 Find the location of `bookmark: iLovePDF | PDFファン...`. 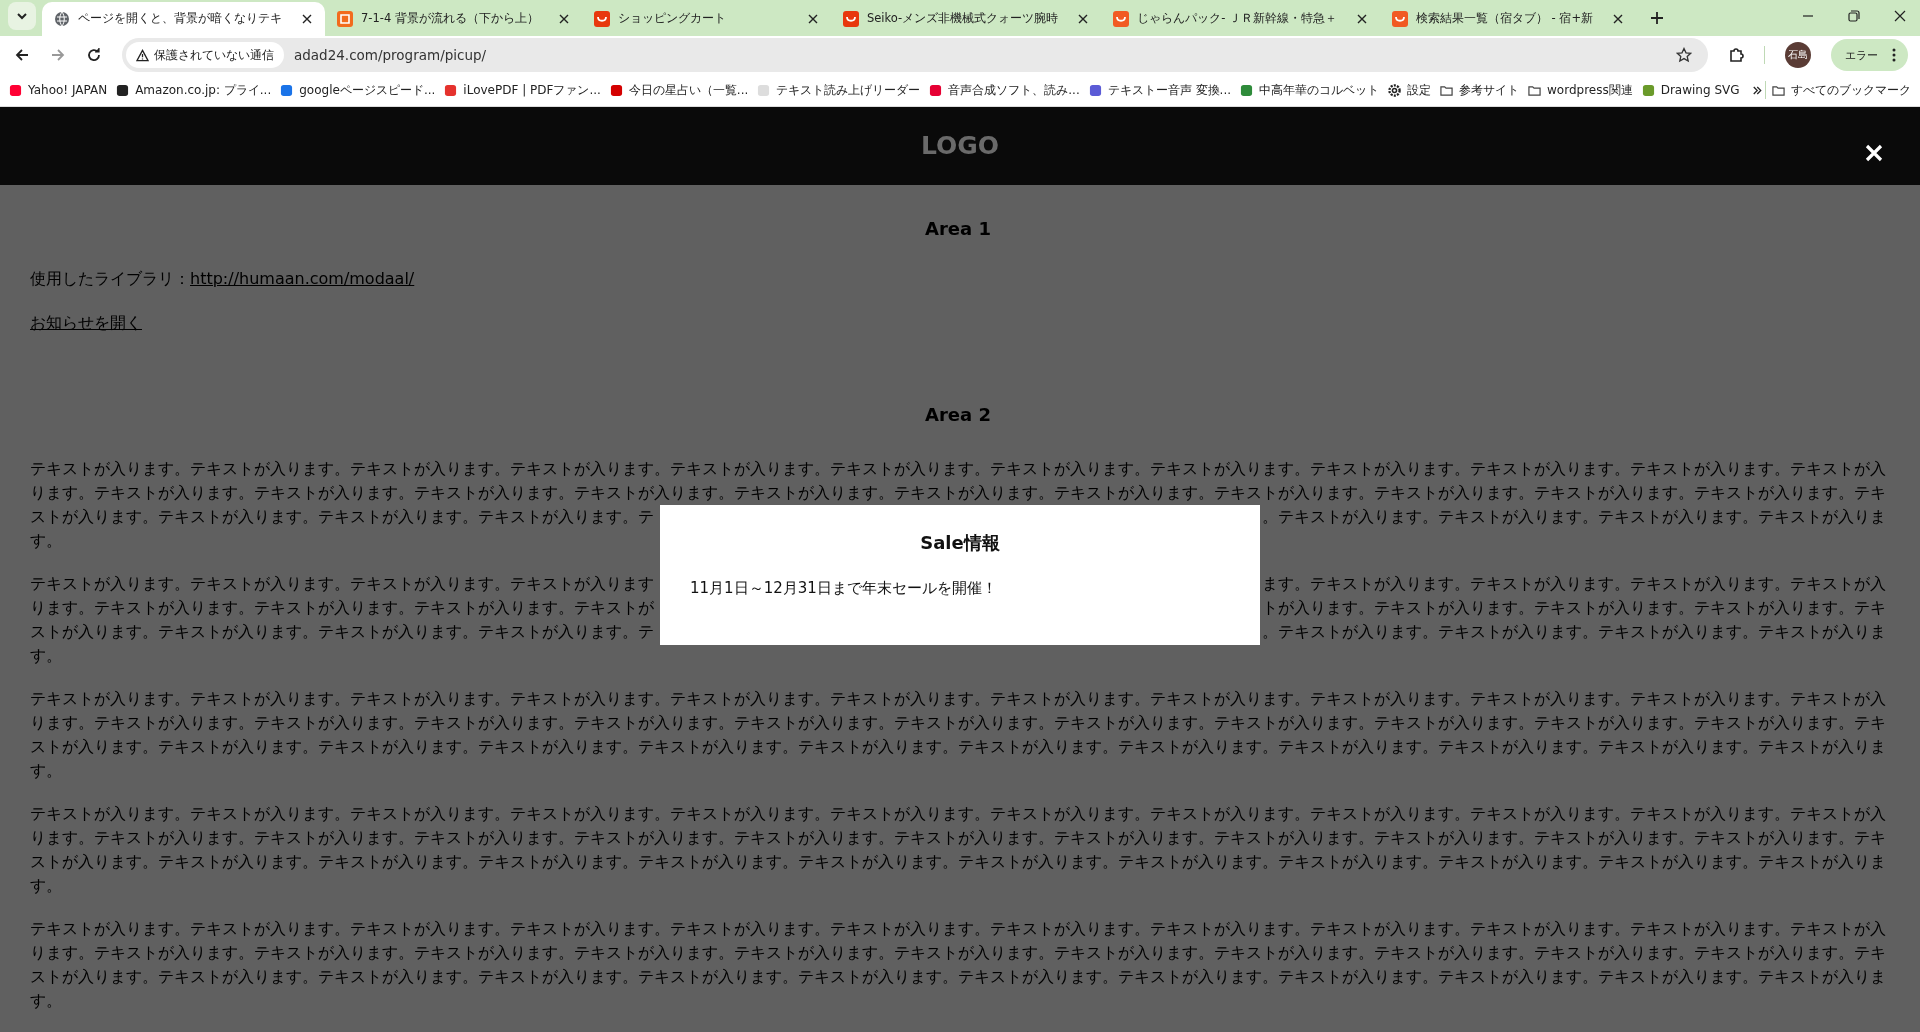

bookmark: iLovePDF | PDFファン... is located at coordinates (522, 90).